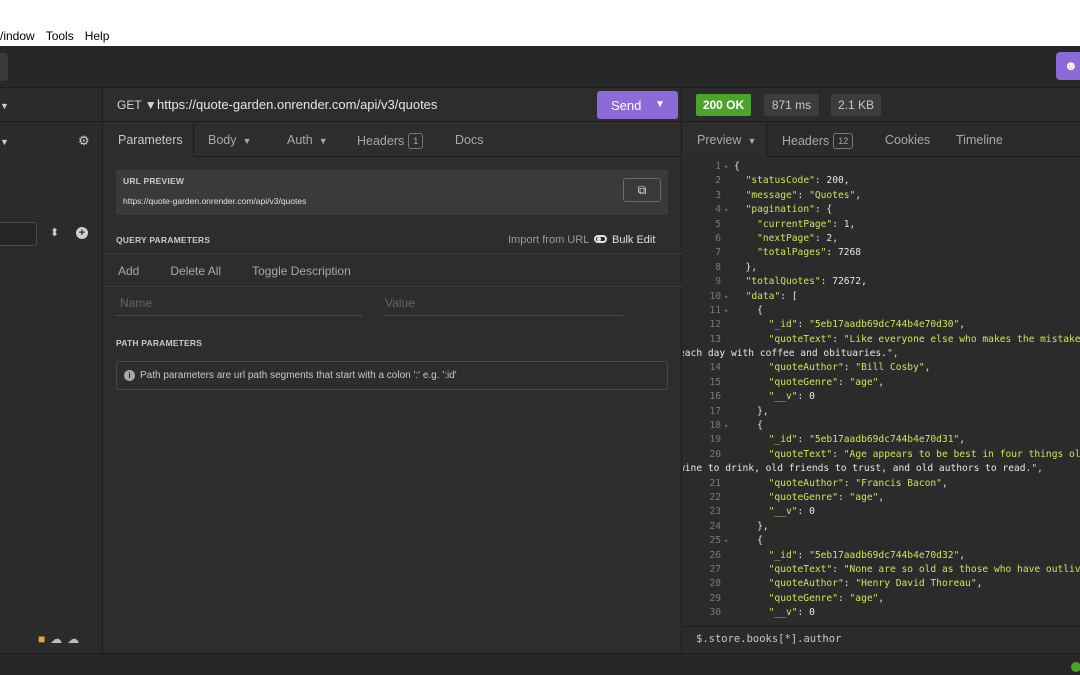  I want to click on add-param-button: Add, so click(128, 271).